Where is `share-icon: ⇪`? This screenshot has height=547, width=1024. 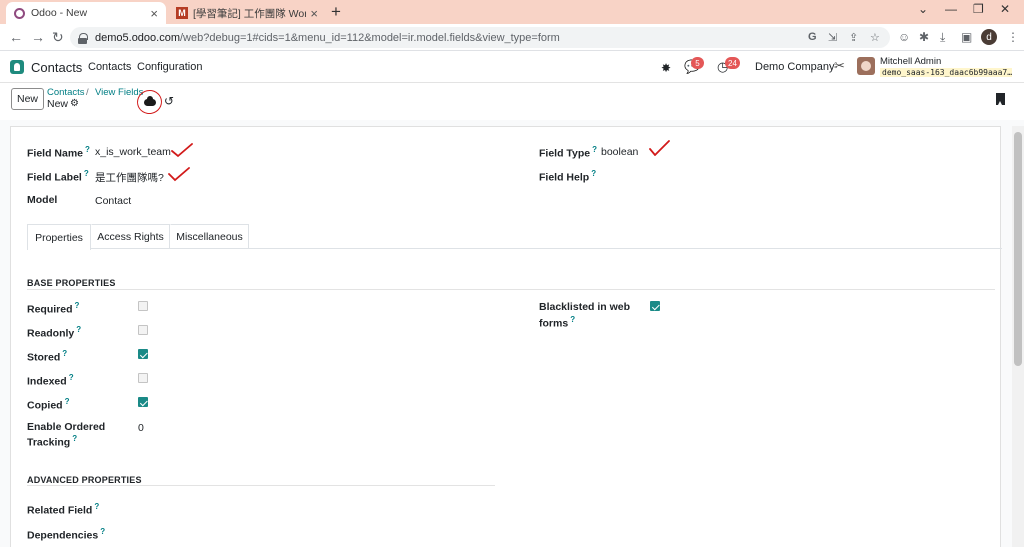 share-icon: ⇪ is located at coordinates (853, 37).